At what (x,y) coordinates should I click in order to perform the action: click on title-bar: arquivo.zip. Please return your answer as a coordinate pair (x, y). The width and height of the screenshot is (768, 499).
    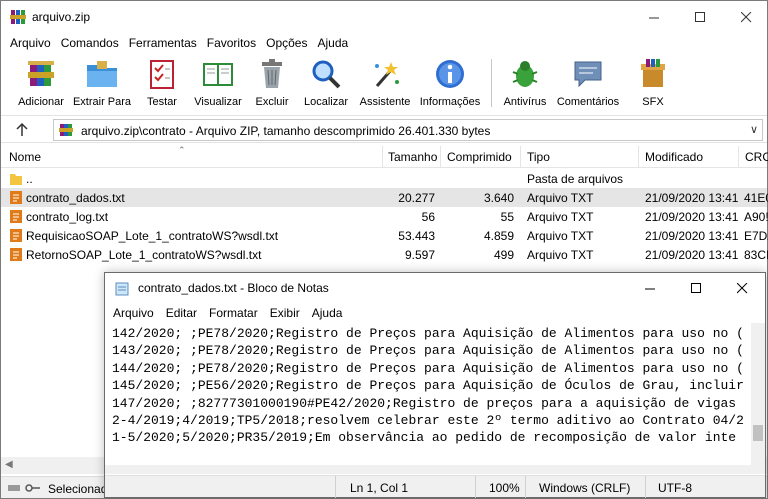
    Looking at the image, I should click on (384, 17).